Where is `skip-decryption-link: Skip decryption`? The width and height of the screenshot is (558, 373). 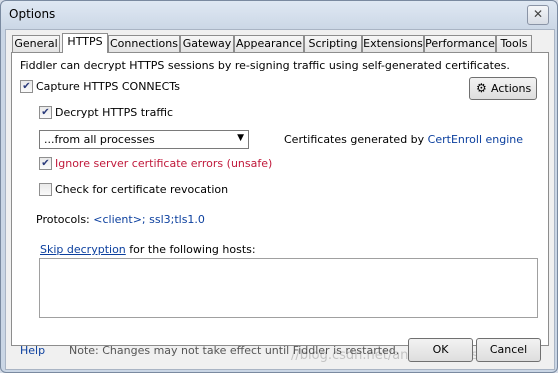
skip-decryption-link: Skip decryption is located at coordinates (83, 249).